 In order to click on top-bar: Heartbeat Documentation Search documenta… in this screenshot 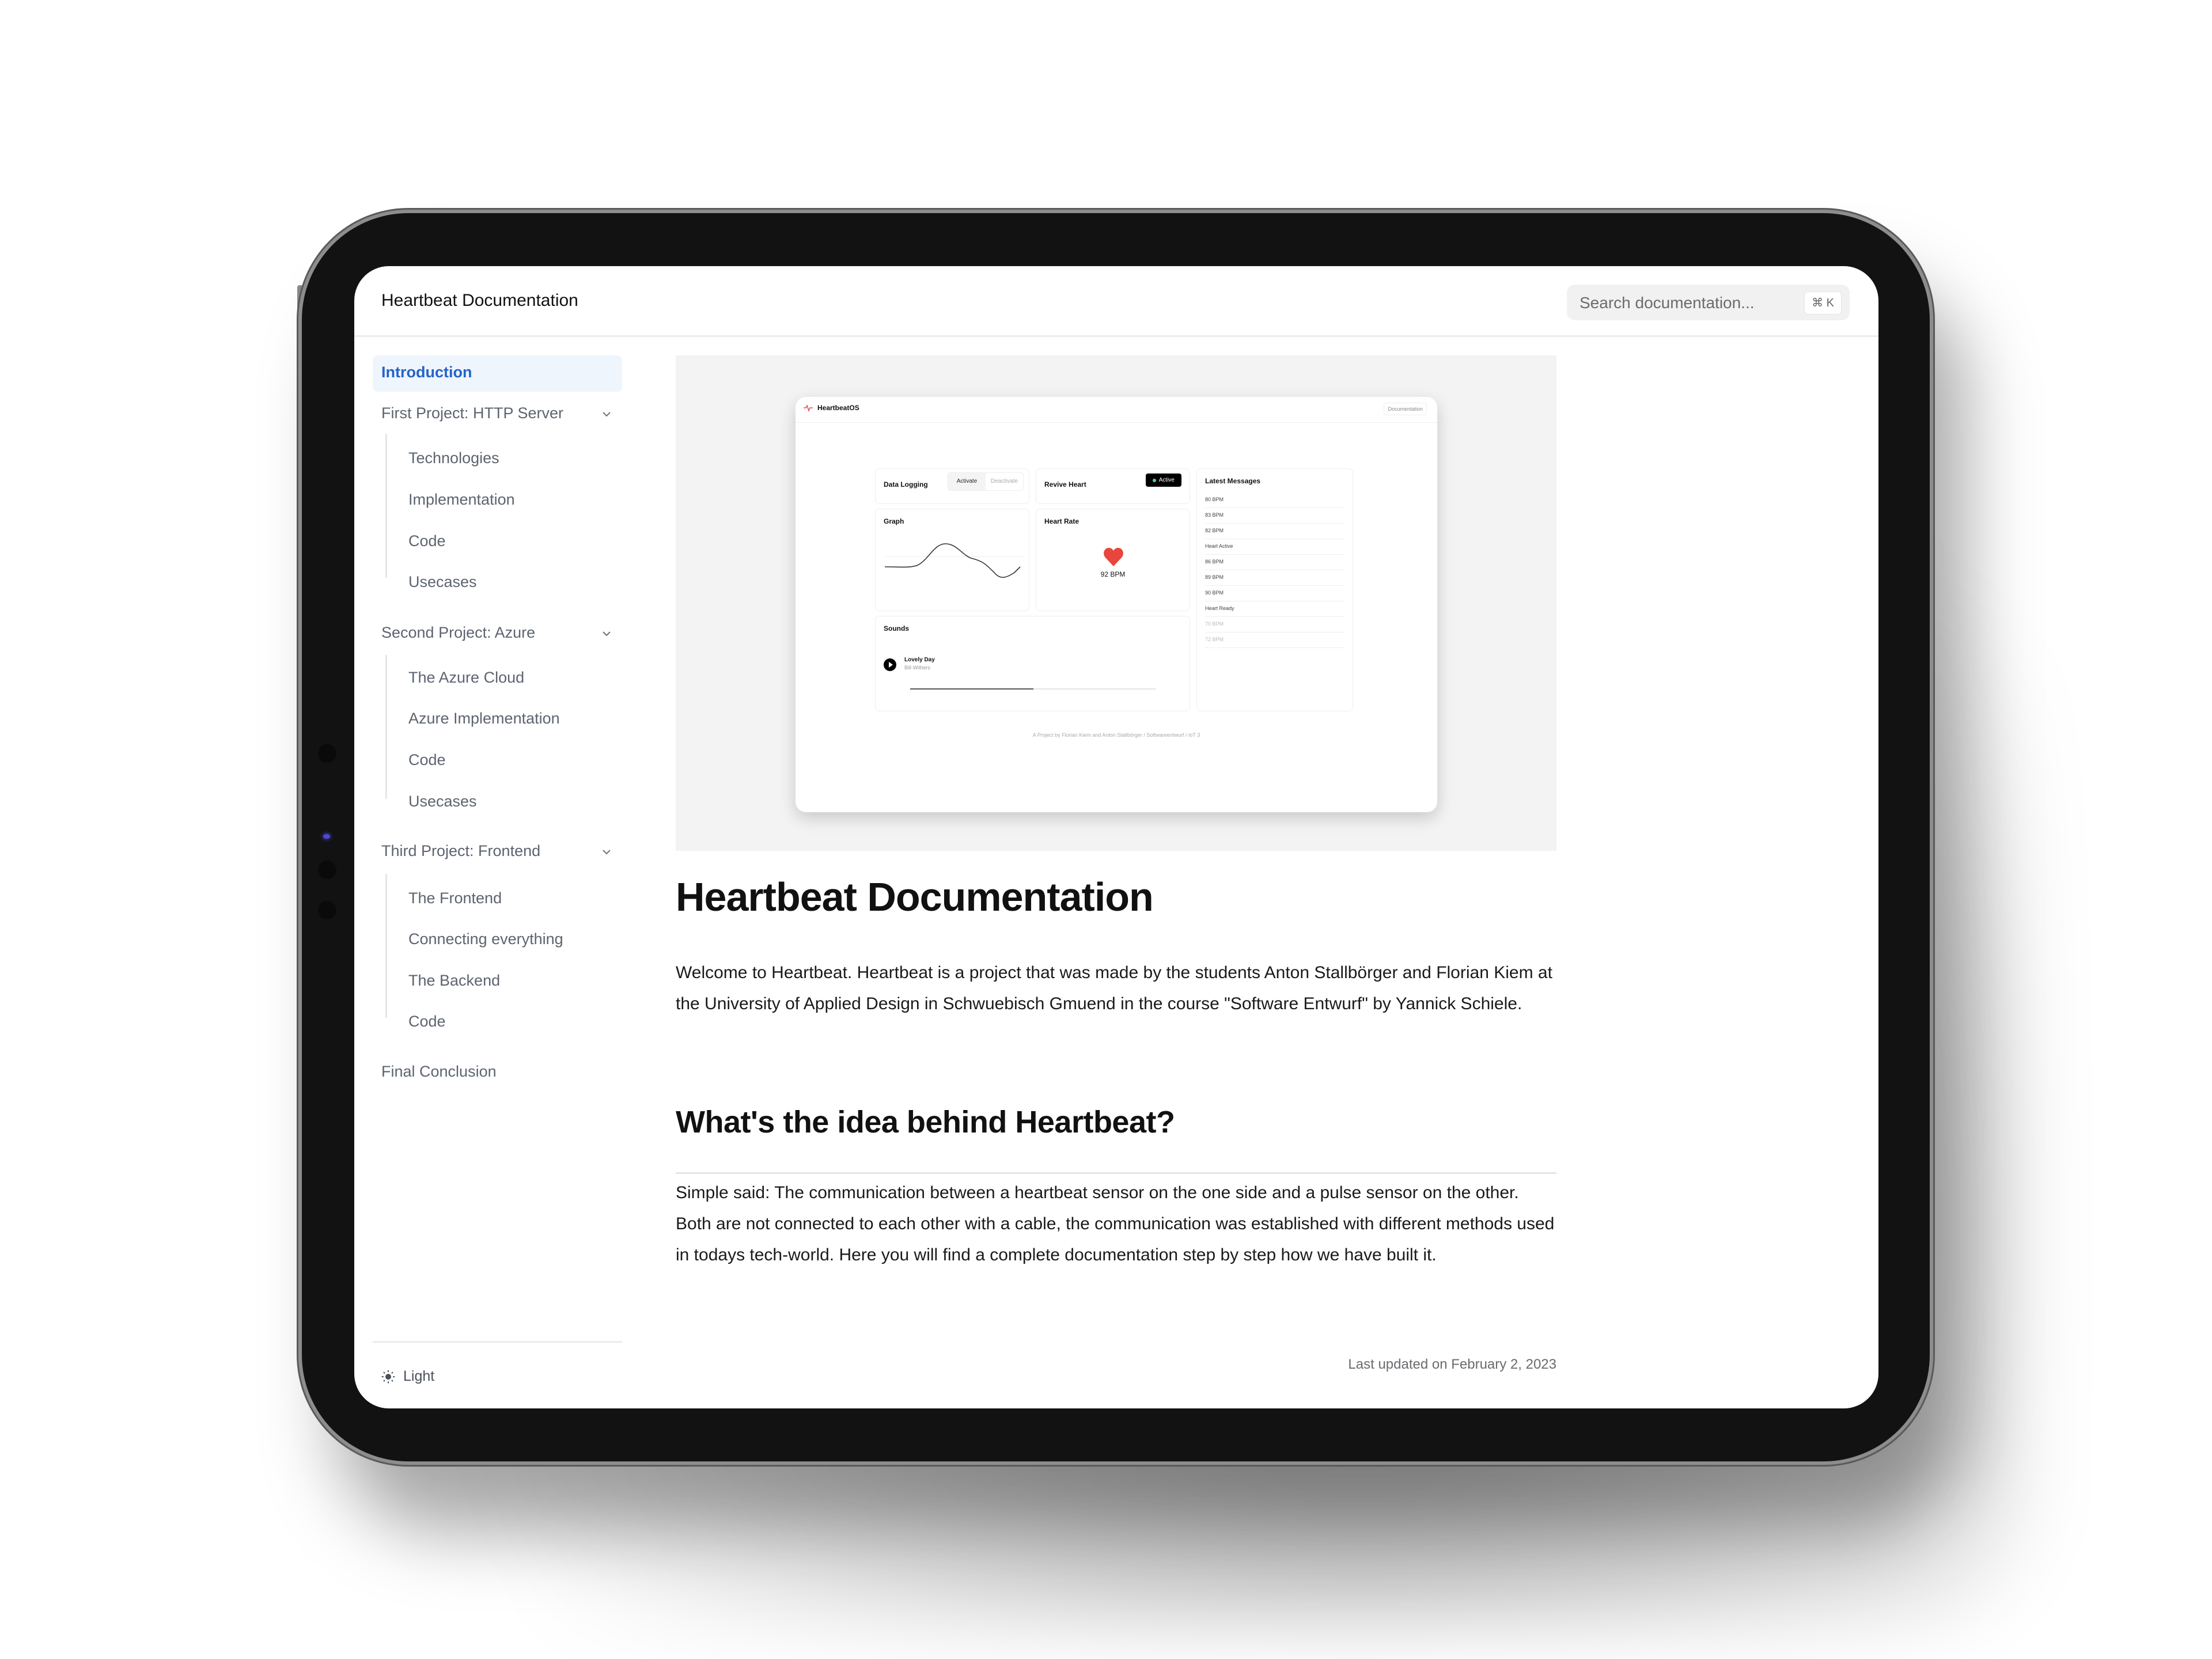, I will do `click(1116, 301)`.